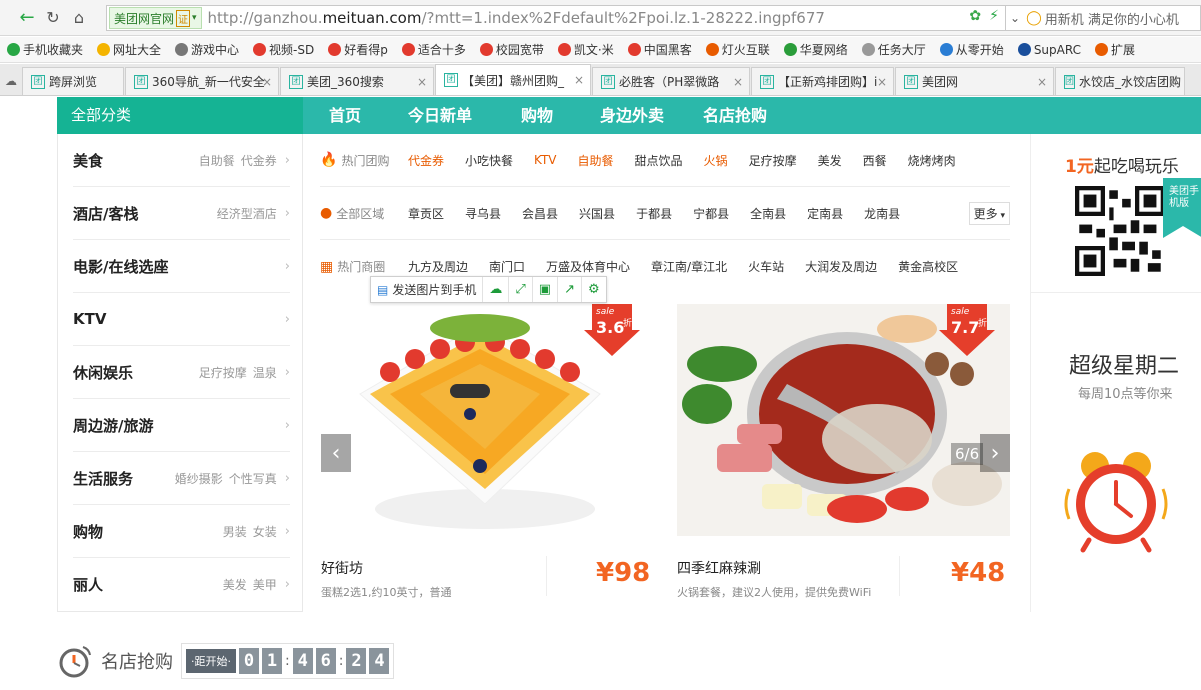  I want to click on filter-item: 会昌县, so click(540, 213).